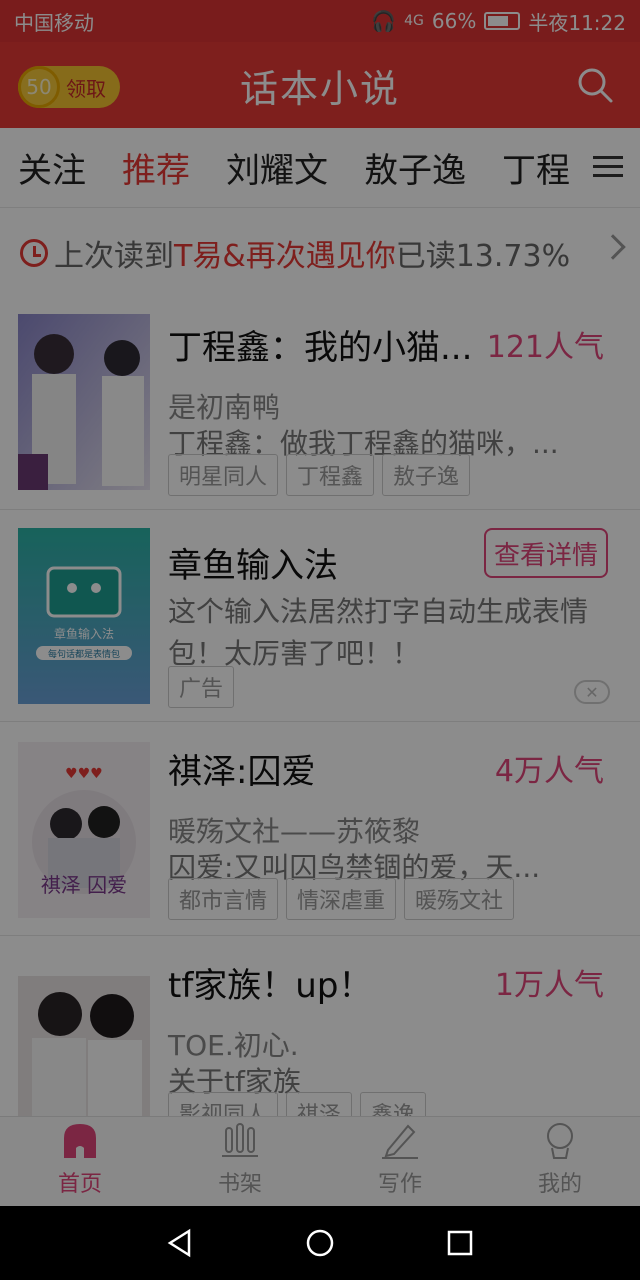 The height and width of the screenshot is (1280, 640). I want to click on battery-percent: 66%, so click(454, 21).